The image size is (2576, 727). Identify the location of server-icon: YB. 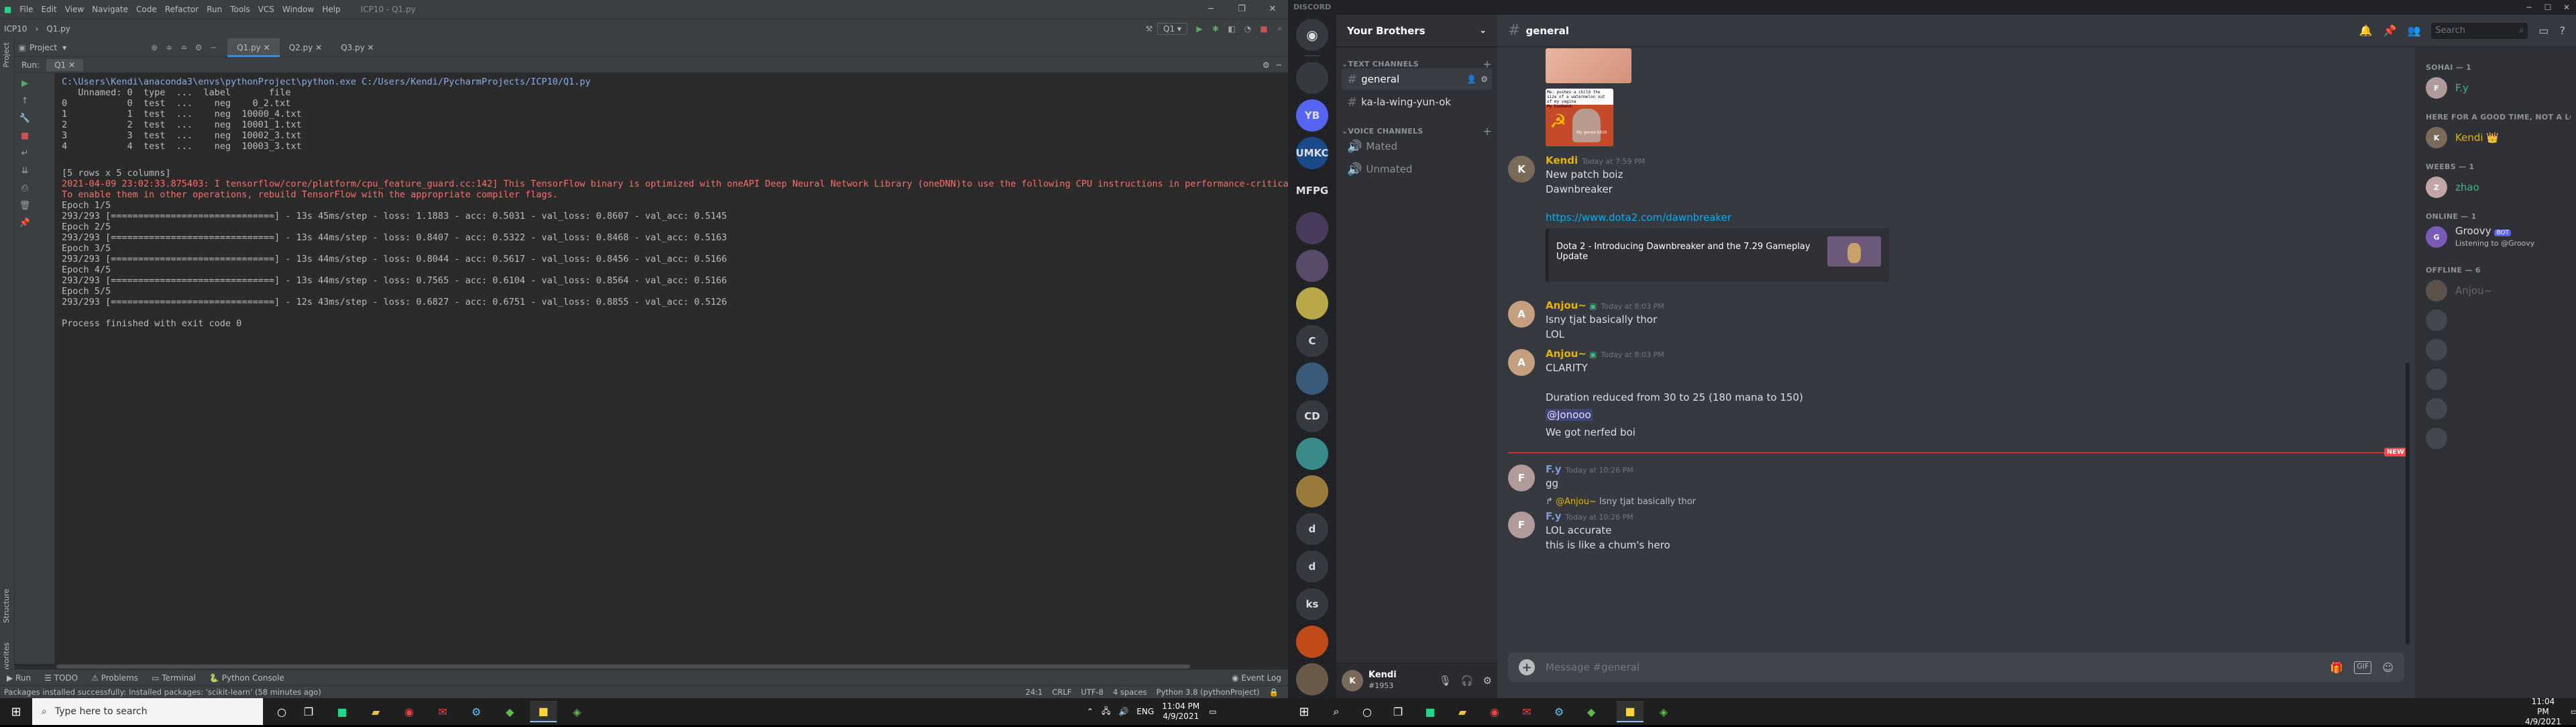
(1312, 116).